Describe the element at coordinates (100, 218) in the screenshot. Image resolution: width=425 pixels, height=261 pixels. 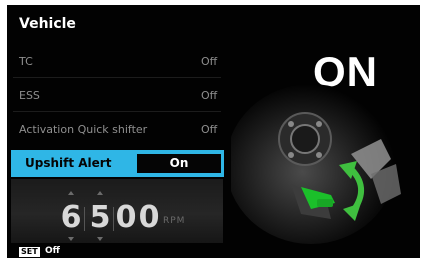
I see `rpm-digit: 5` at that location.